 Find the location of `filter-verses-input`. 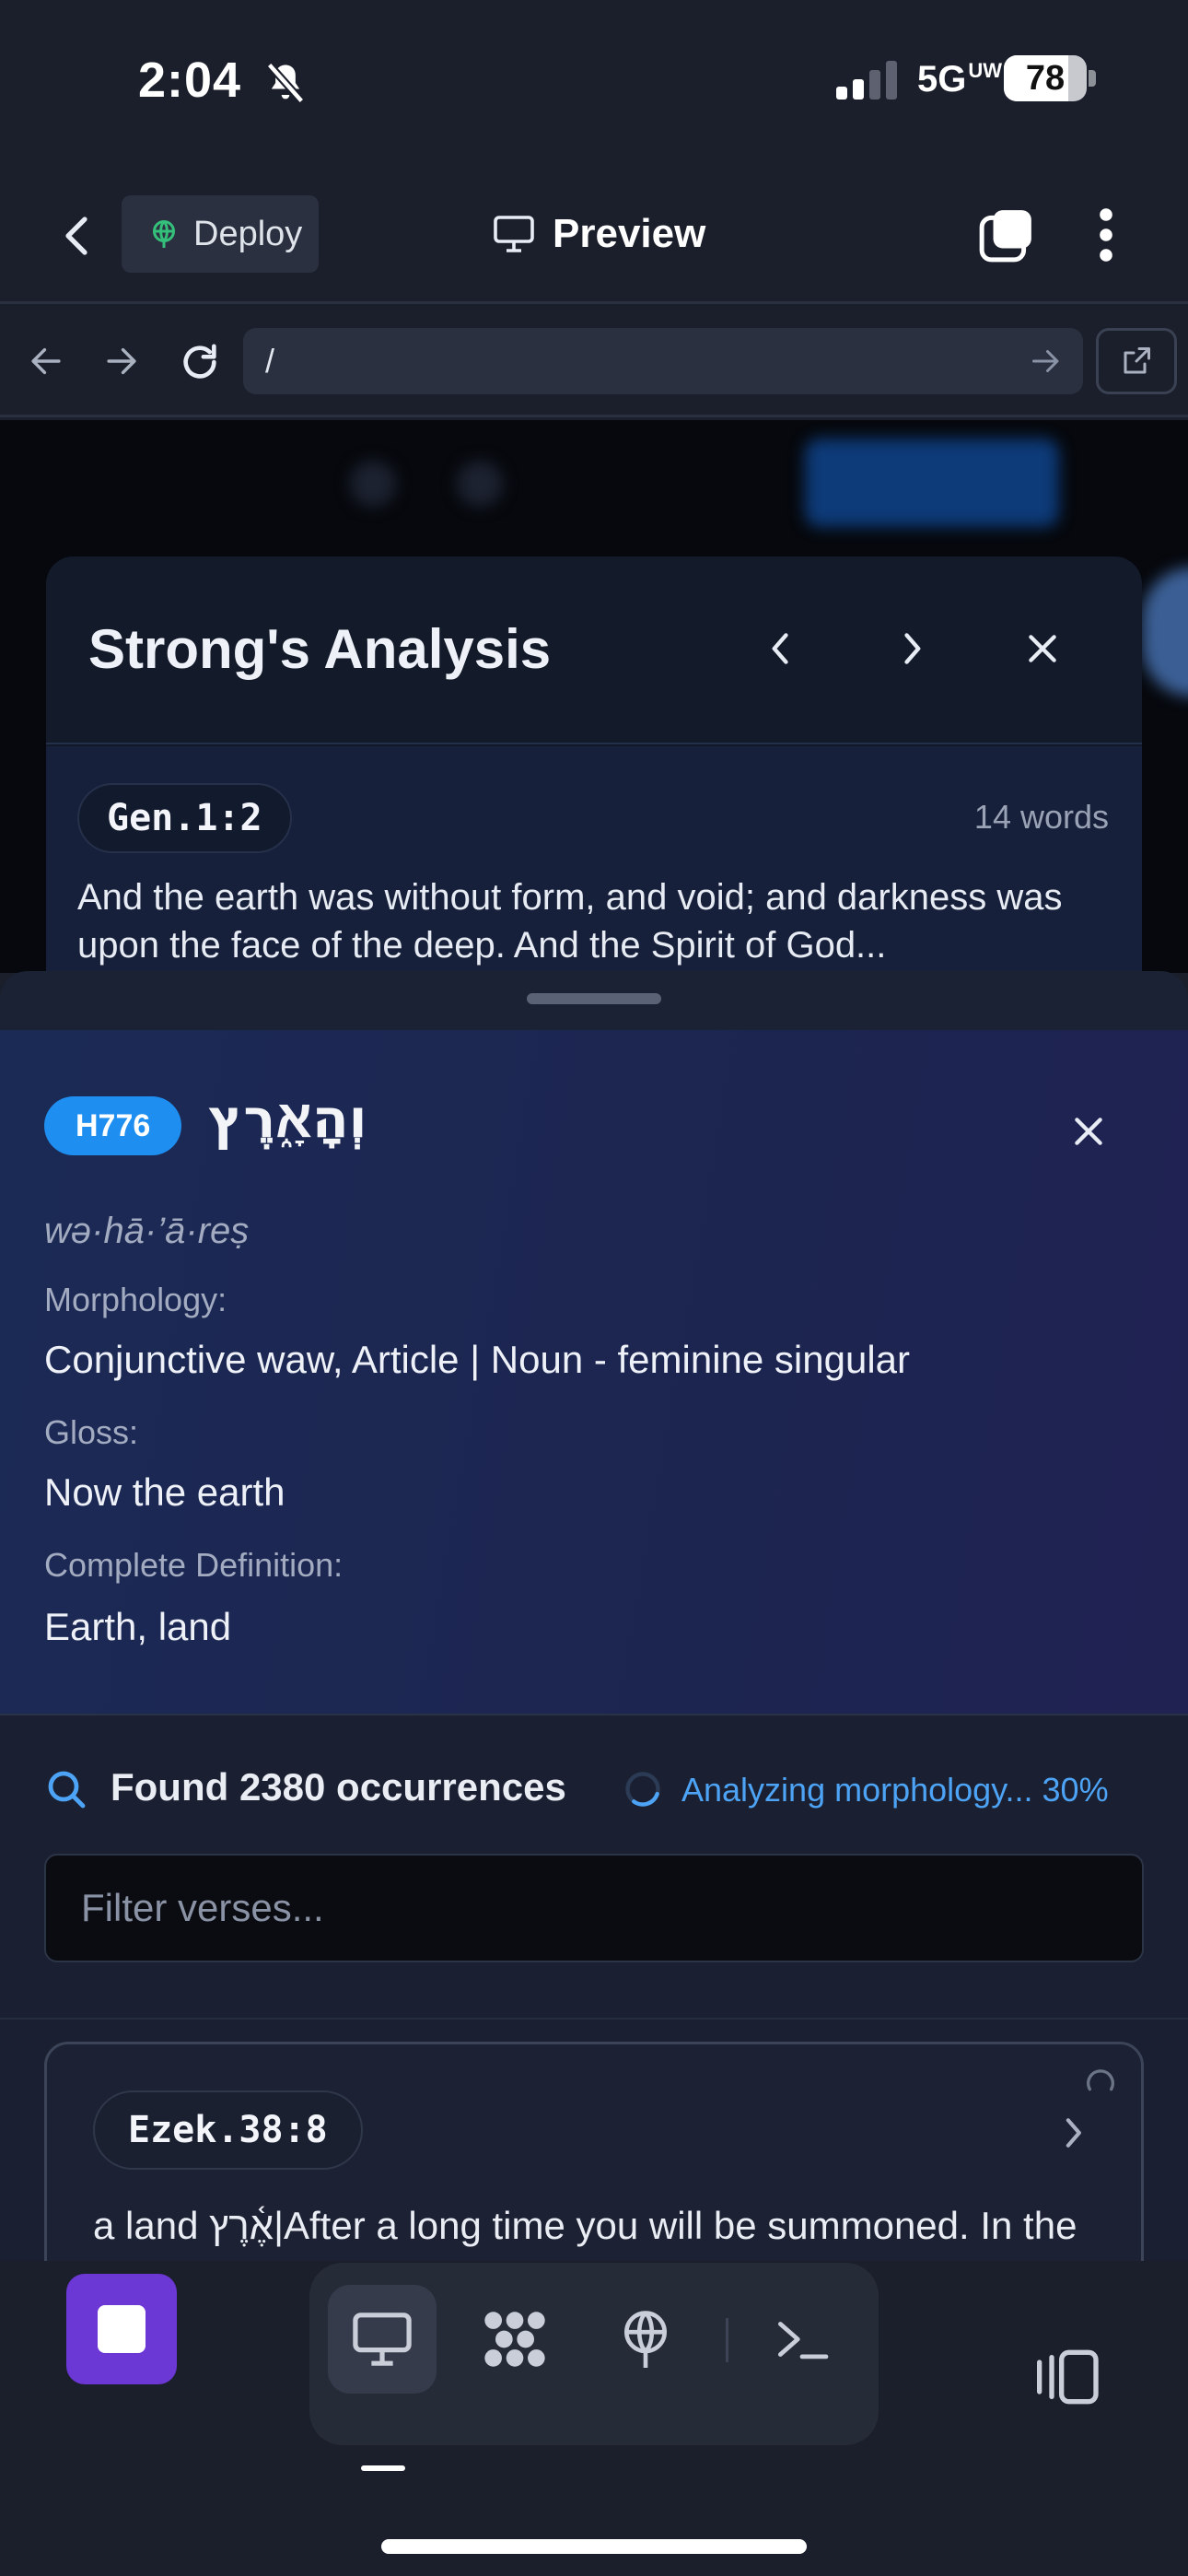

filter-verses-input is located at coordinates (594, 1908).